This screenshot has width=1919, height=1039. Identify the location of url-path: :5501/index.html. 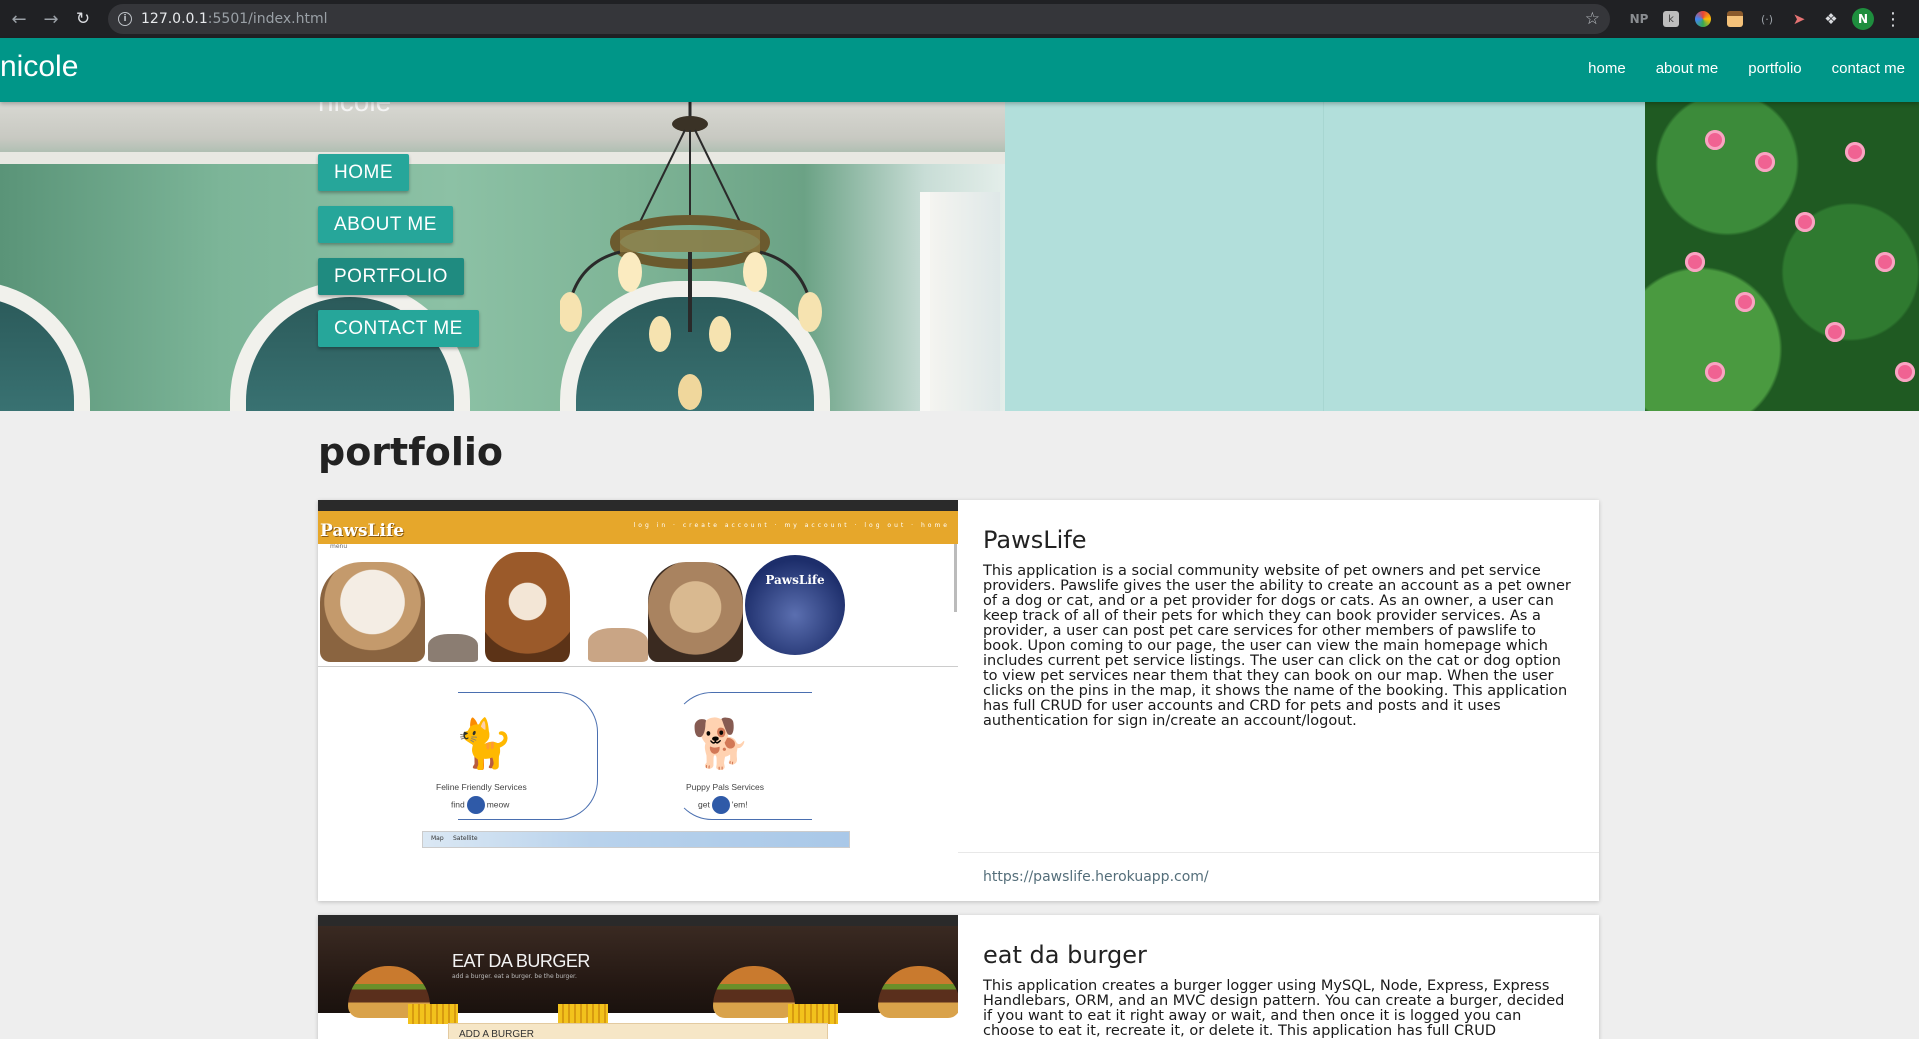
(267, 19).